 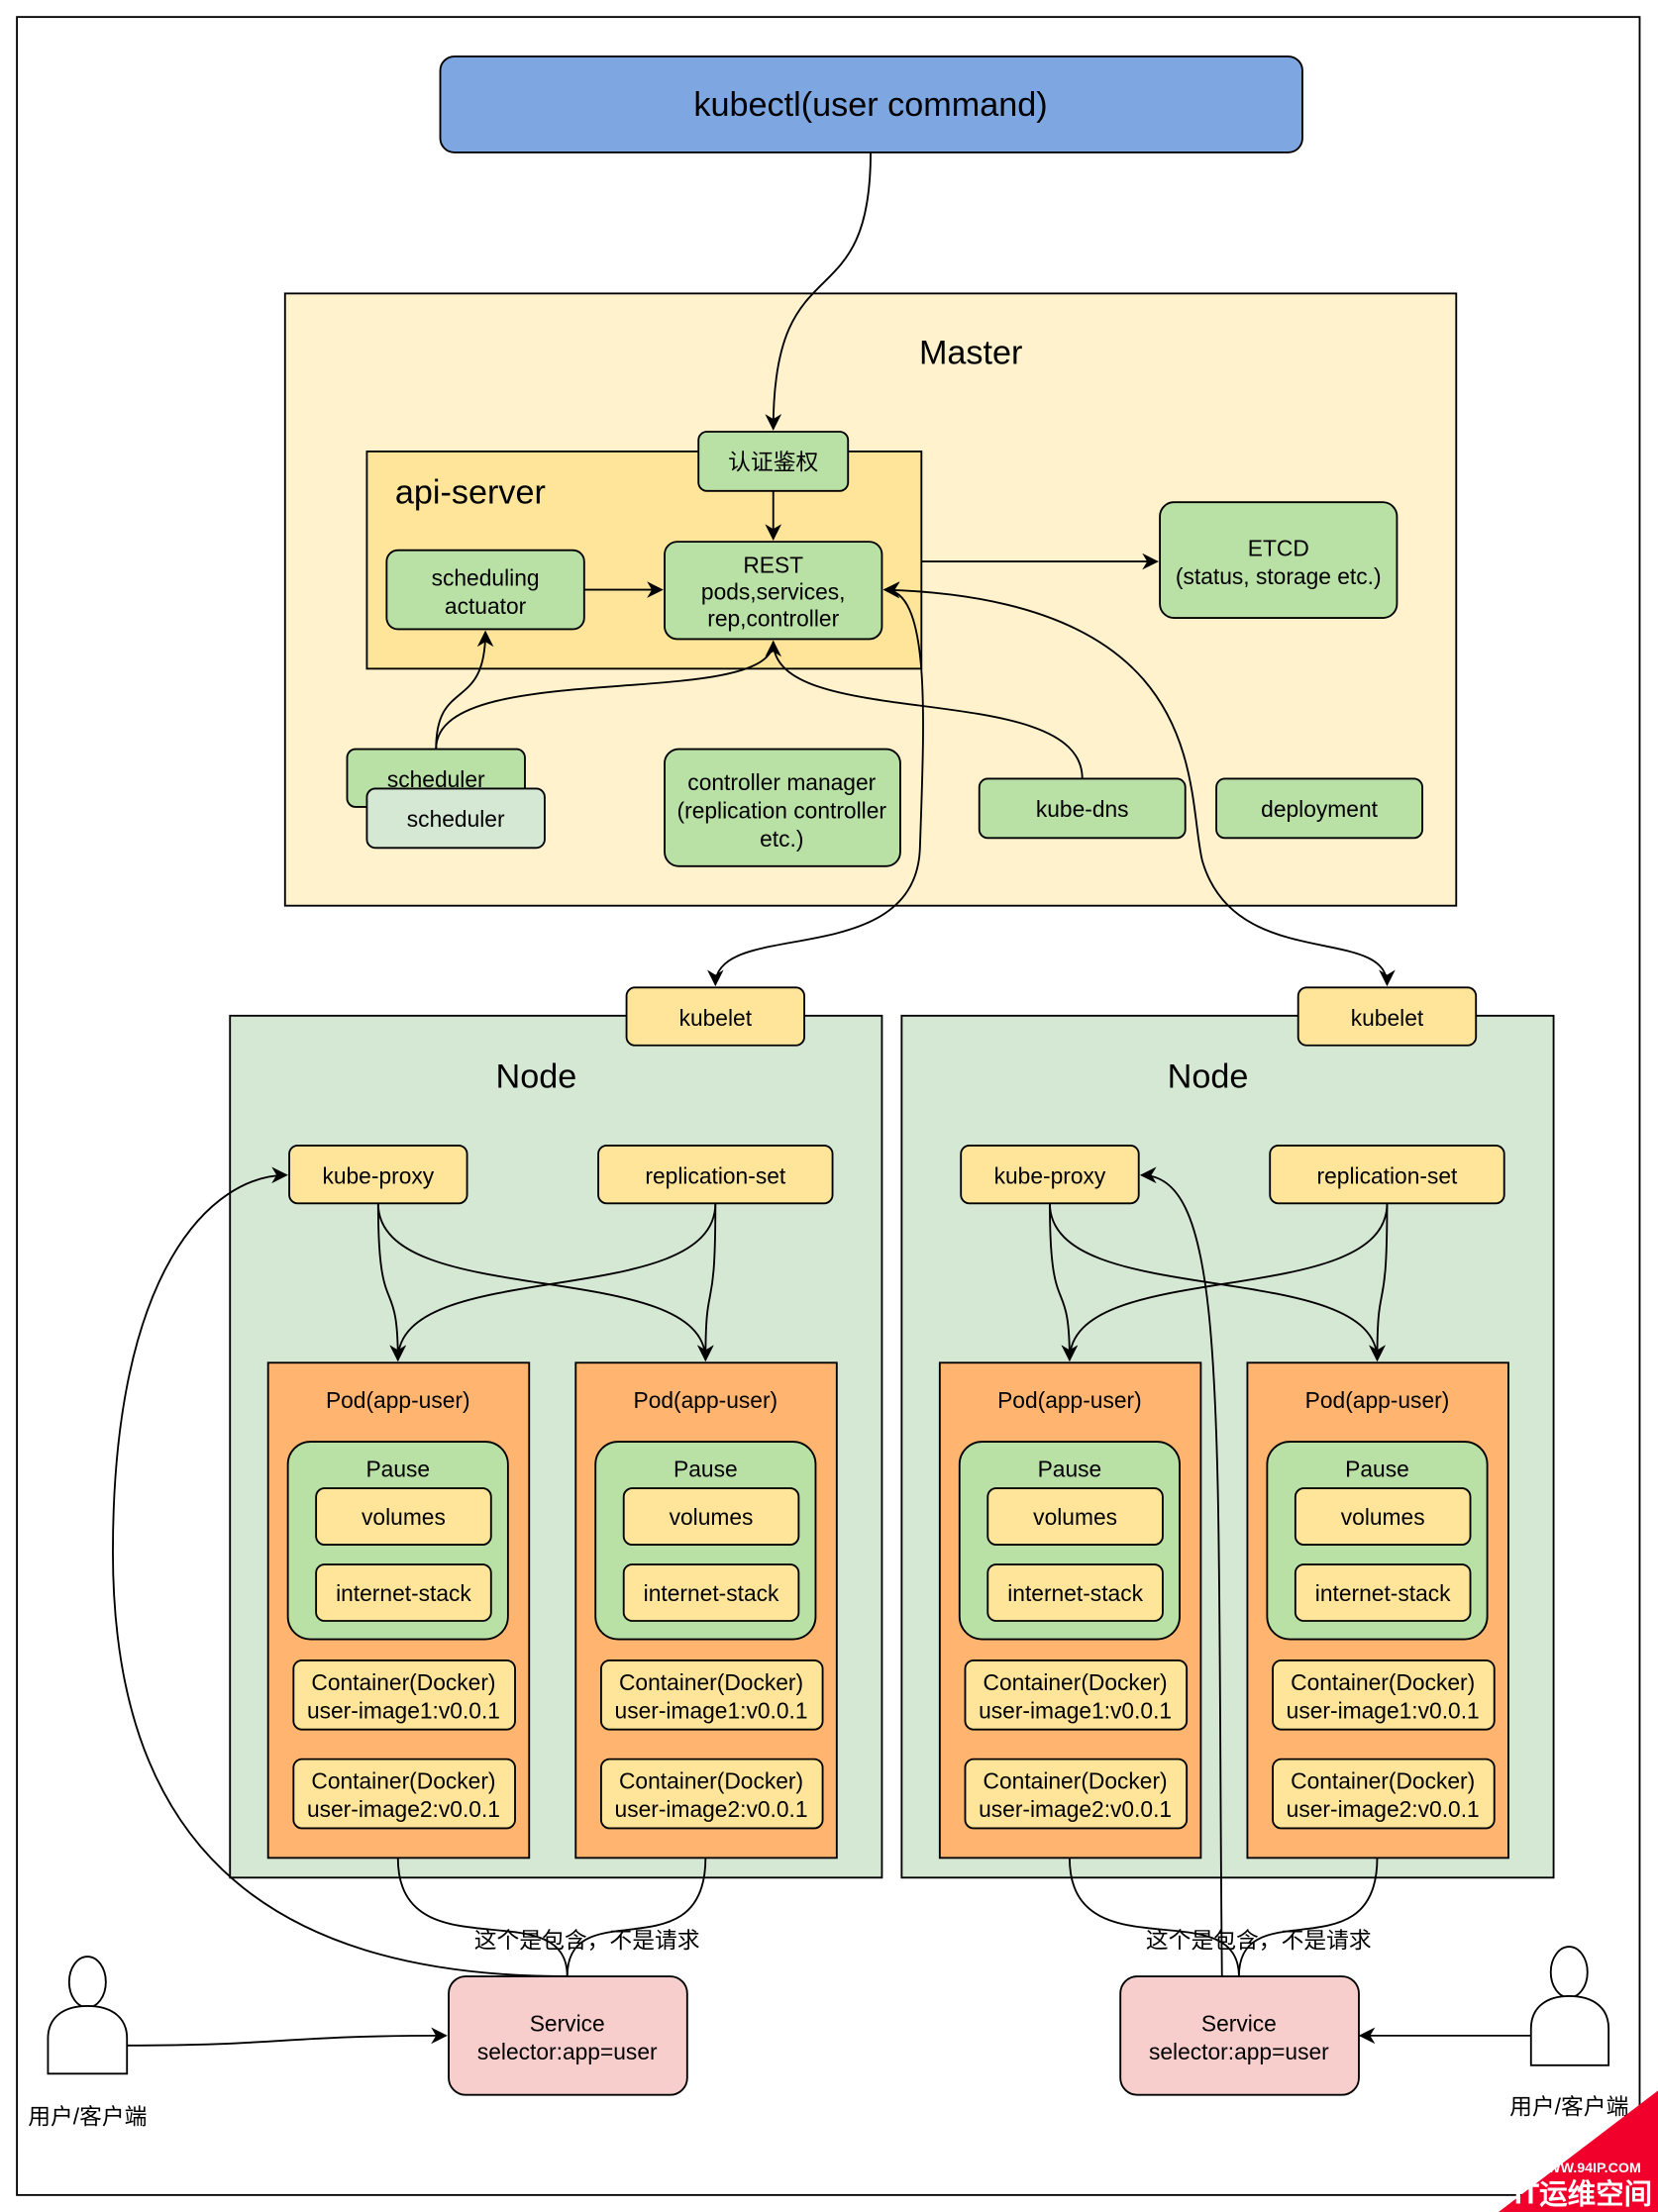 I want to click on controller-manager-line: controller manager, so click(x=781, y=782).